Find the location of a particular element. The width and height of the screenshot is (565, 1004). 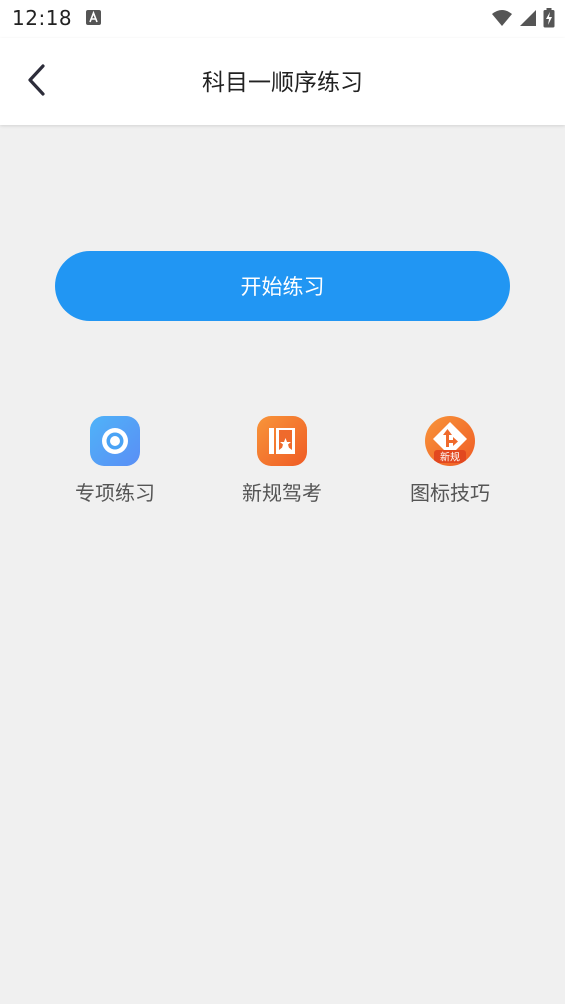

sign-tips-entry: 新规 图标技巧 is located at coordinates (450, 461).